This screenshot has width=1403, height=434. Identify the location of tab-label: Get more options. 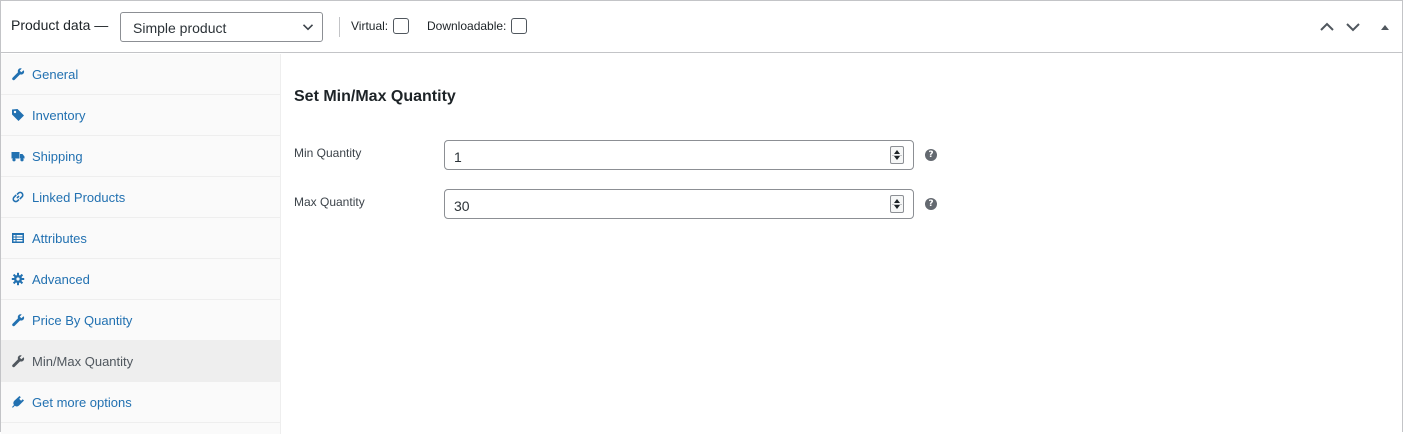
(82, 402).